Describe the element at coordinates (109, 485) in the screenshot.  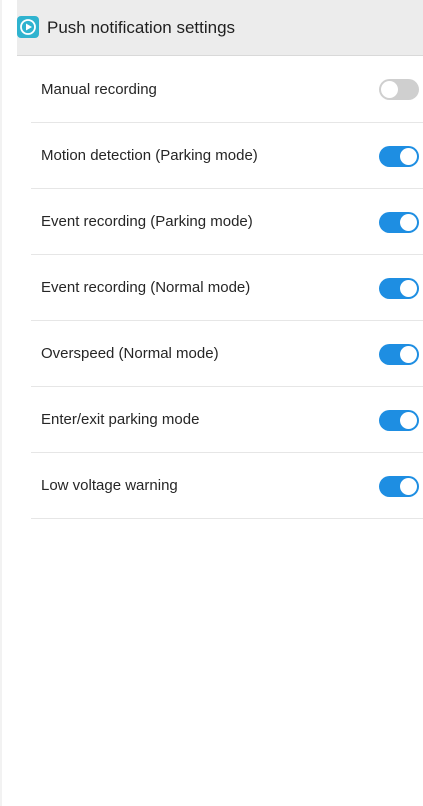
I see `setting-label: Low voltage warning` at that location.